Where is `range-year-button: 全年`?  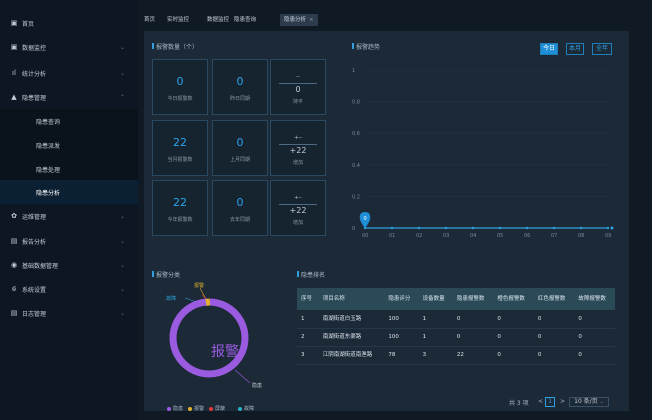
range-year-button: 全年 is located at coordinates (602, 49).